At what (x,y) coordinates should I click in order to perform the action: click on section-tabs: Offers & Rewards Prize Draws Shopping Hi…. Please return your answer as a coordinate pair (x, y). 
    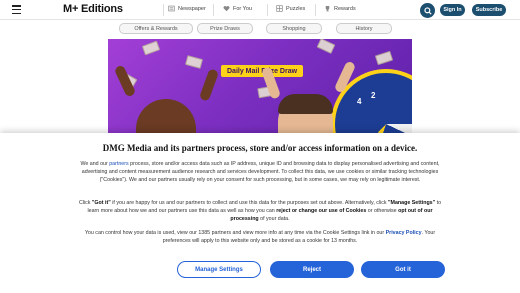
    Looking at the image, I should click on (260, 29).